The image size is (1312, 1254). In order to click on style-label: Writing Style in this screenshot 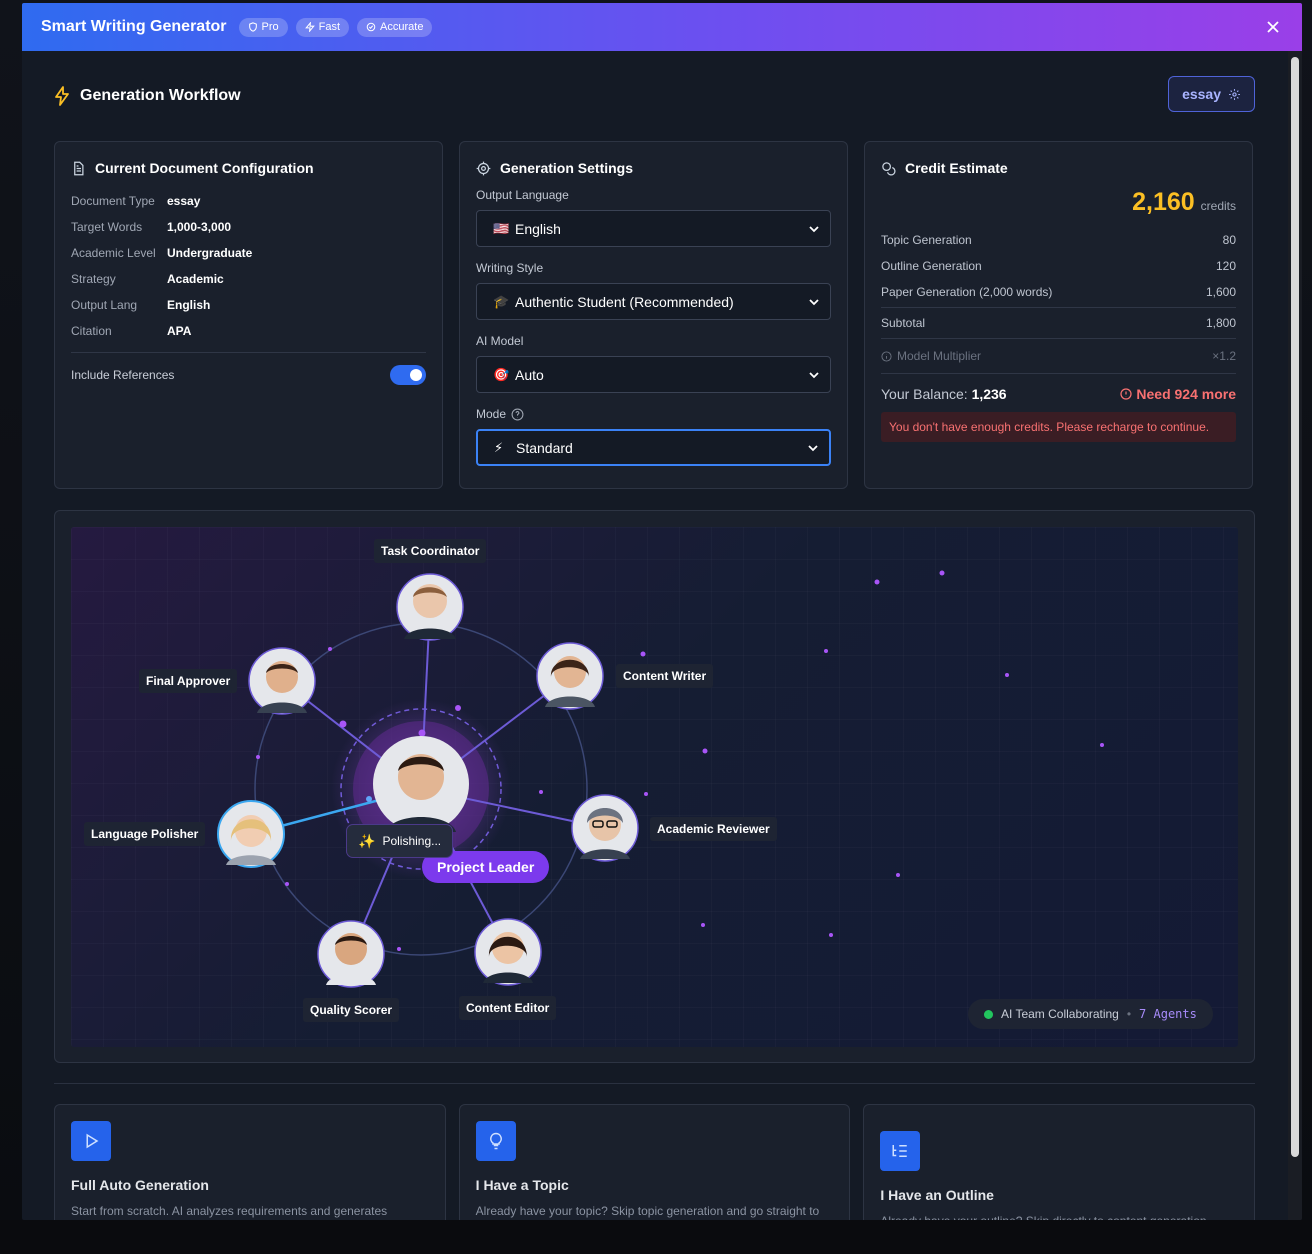, I will do `click(510, 268)`.